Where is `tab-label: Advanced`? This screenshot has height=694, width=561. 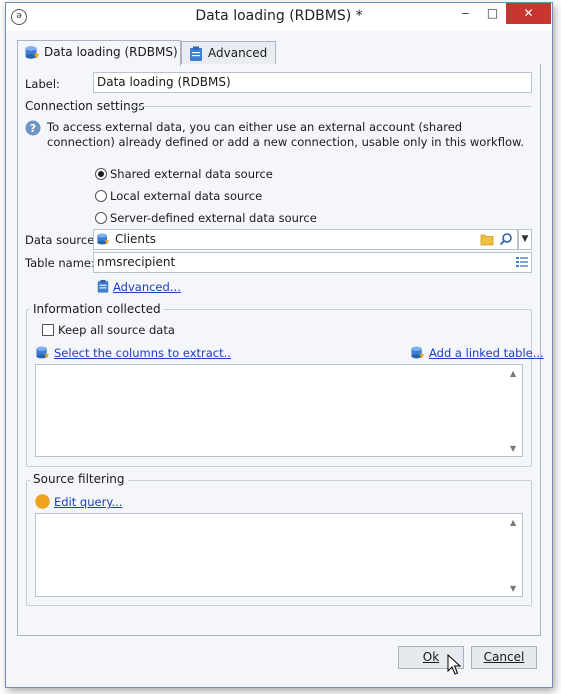 tab-label: Advanced is located at coordinates (238, 53).